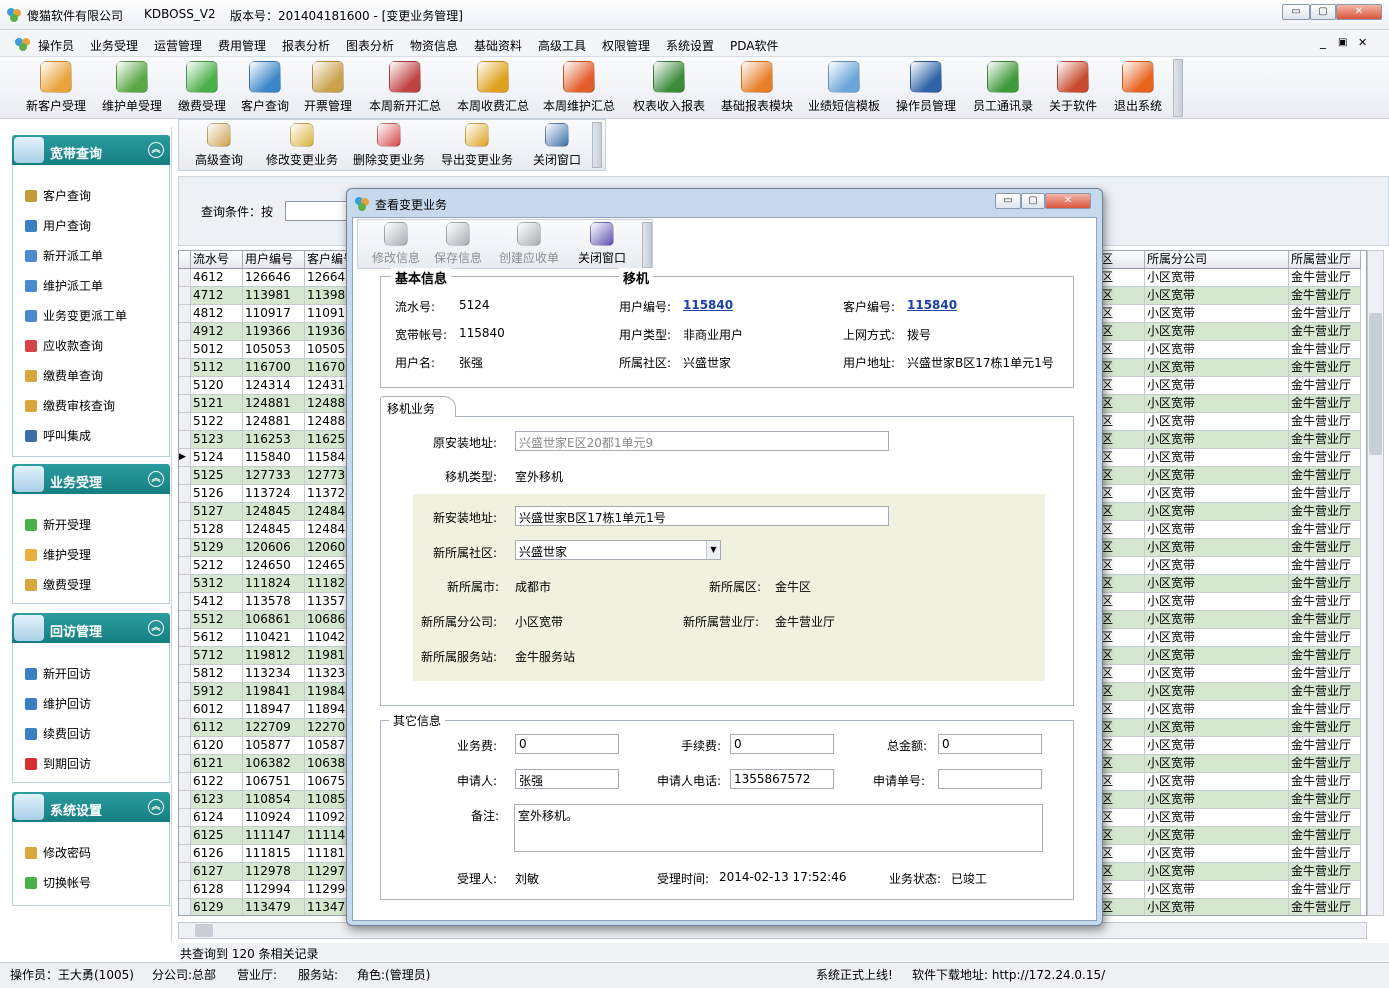  I want to click on user-no-link: 115840, so click(708, 305).